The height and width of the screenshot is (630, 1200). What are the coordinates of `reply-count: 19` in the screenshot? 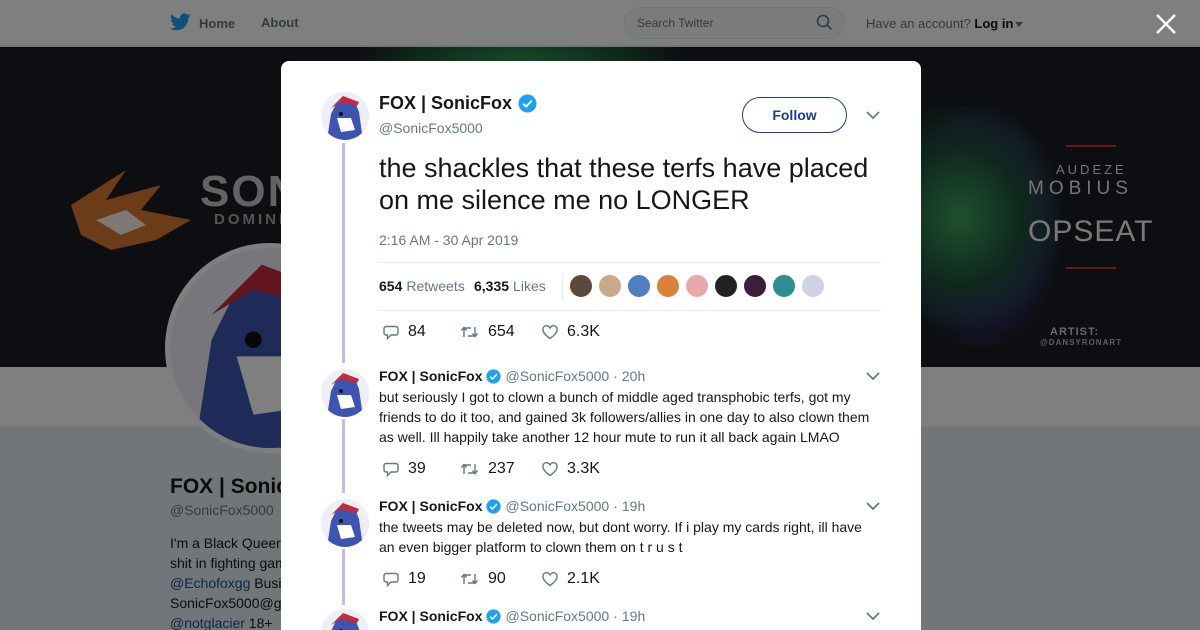 It's located at (417, 578).